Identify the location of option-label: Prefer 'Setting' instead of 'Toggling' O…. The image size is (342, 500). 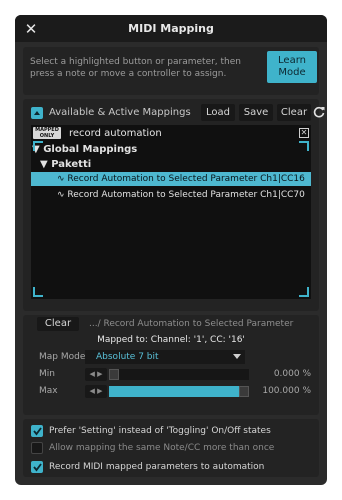
(160, 431).